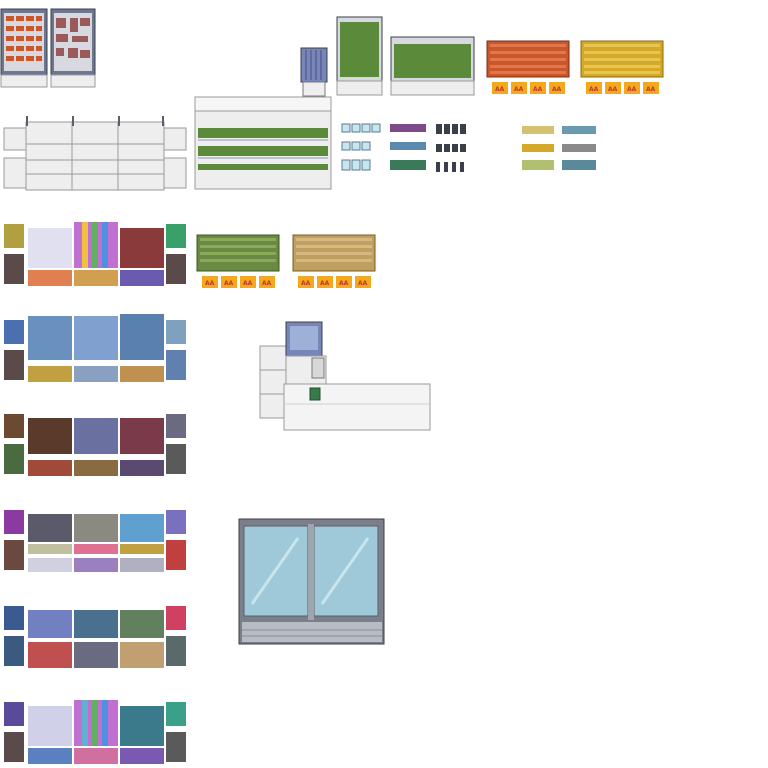  I want to click on vegetable-bin: AA AA AA AA, so click(239, 263).